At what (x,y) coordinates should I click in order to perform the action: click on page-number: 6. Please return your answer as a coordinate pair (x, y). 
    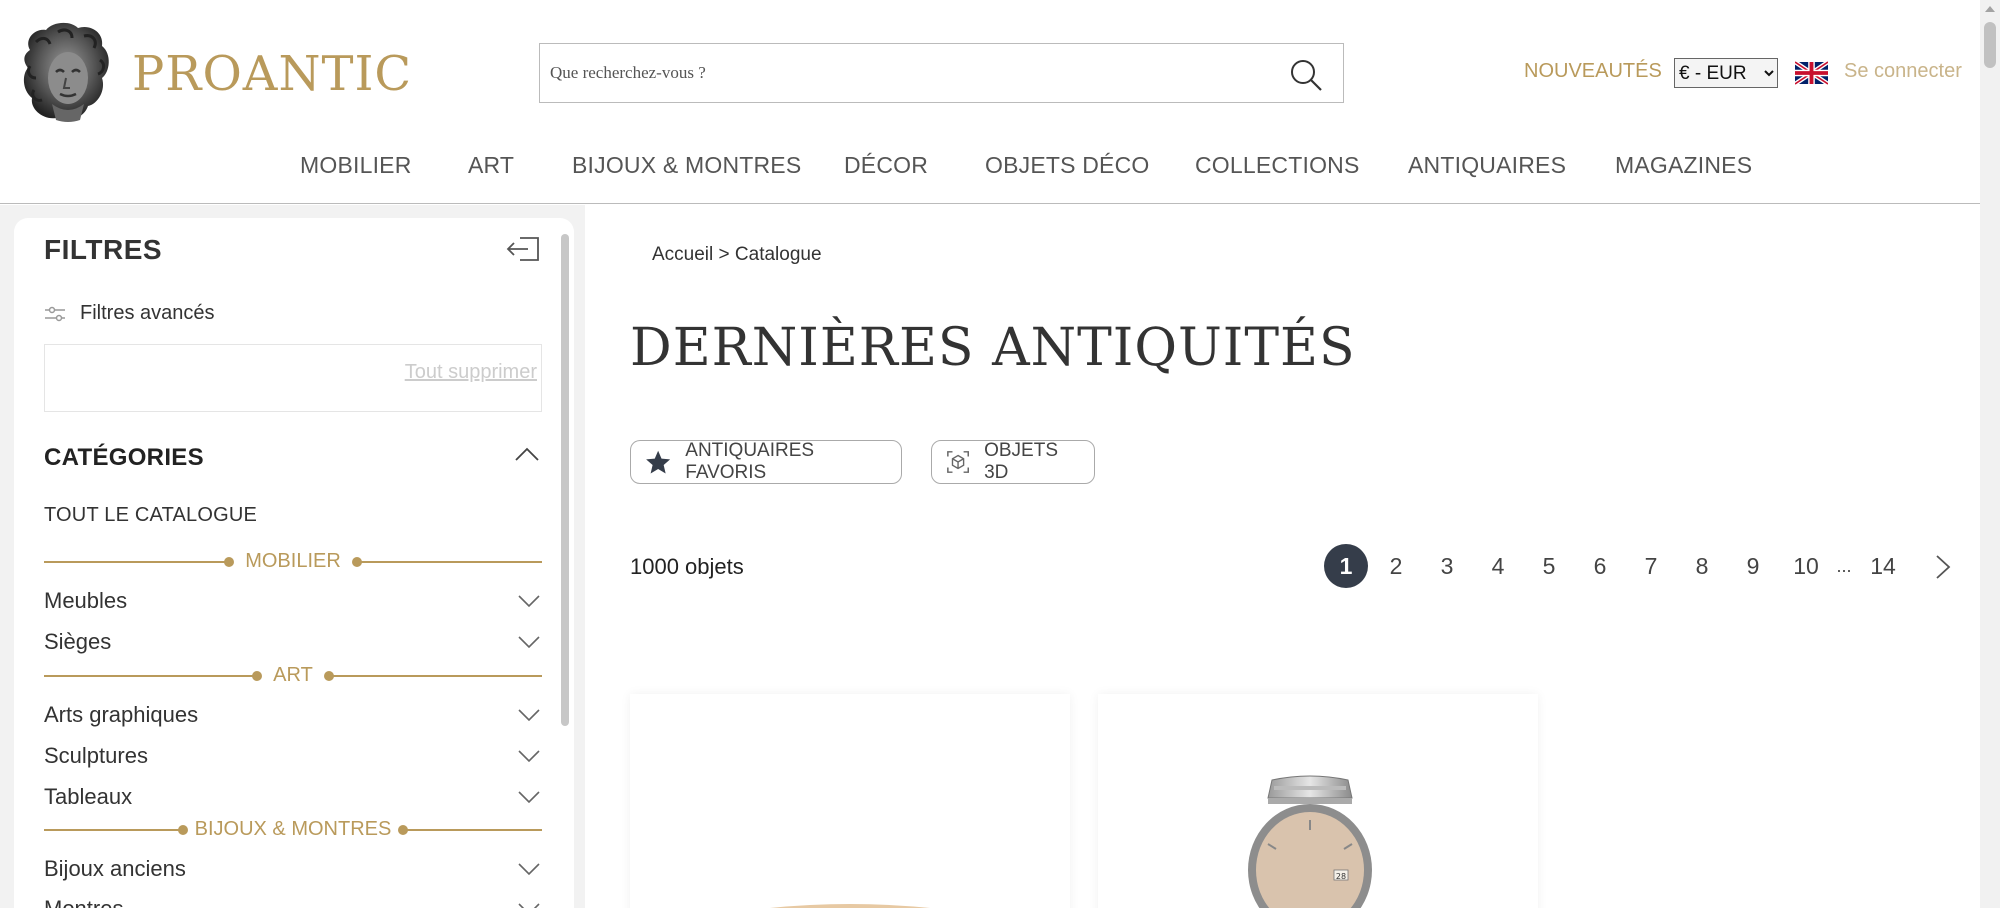
    Looking at the image, I should click on (1600, 566).